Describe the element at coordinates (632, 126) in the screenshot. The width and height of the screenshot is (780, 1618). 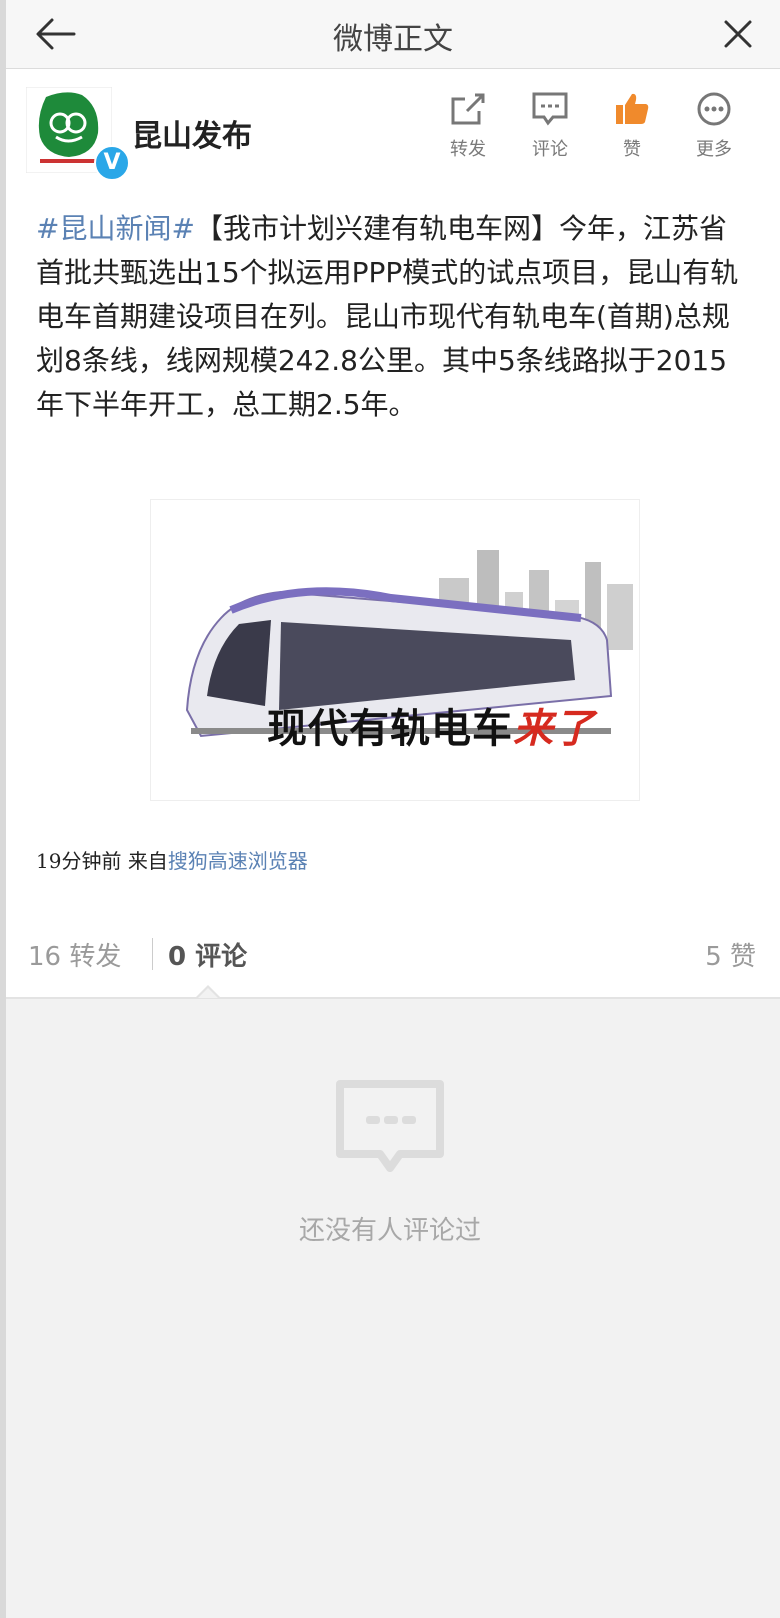
I see `like-action-button: 赞` at that location.